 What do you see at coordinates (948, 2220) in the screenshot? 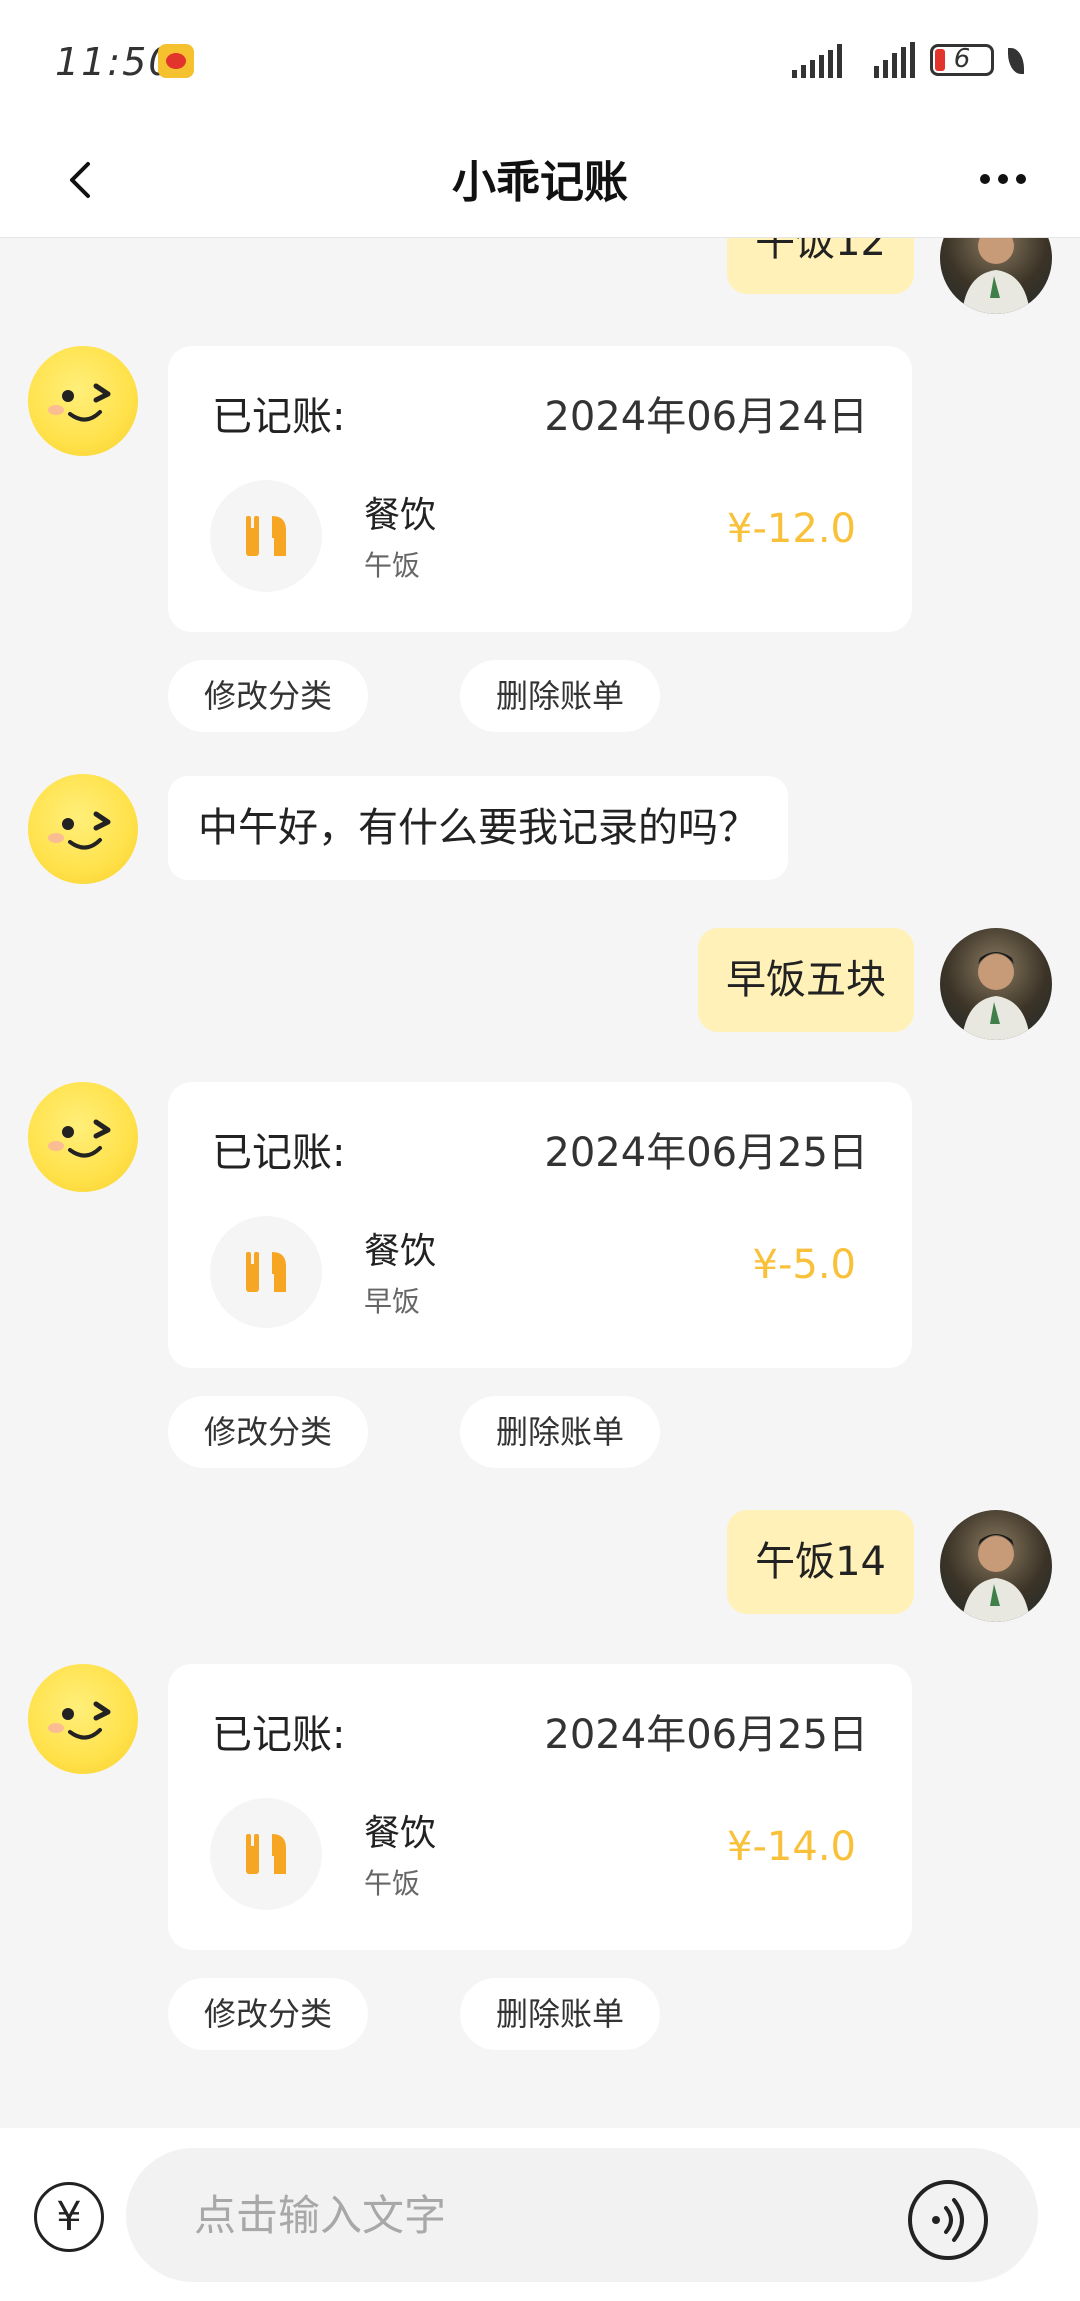
I see `voice-icon` at bounding box center [948, 2220].